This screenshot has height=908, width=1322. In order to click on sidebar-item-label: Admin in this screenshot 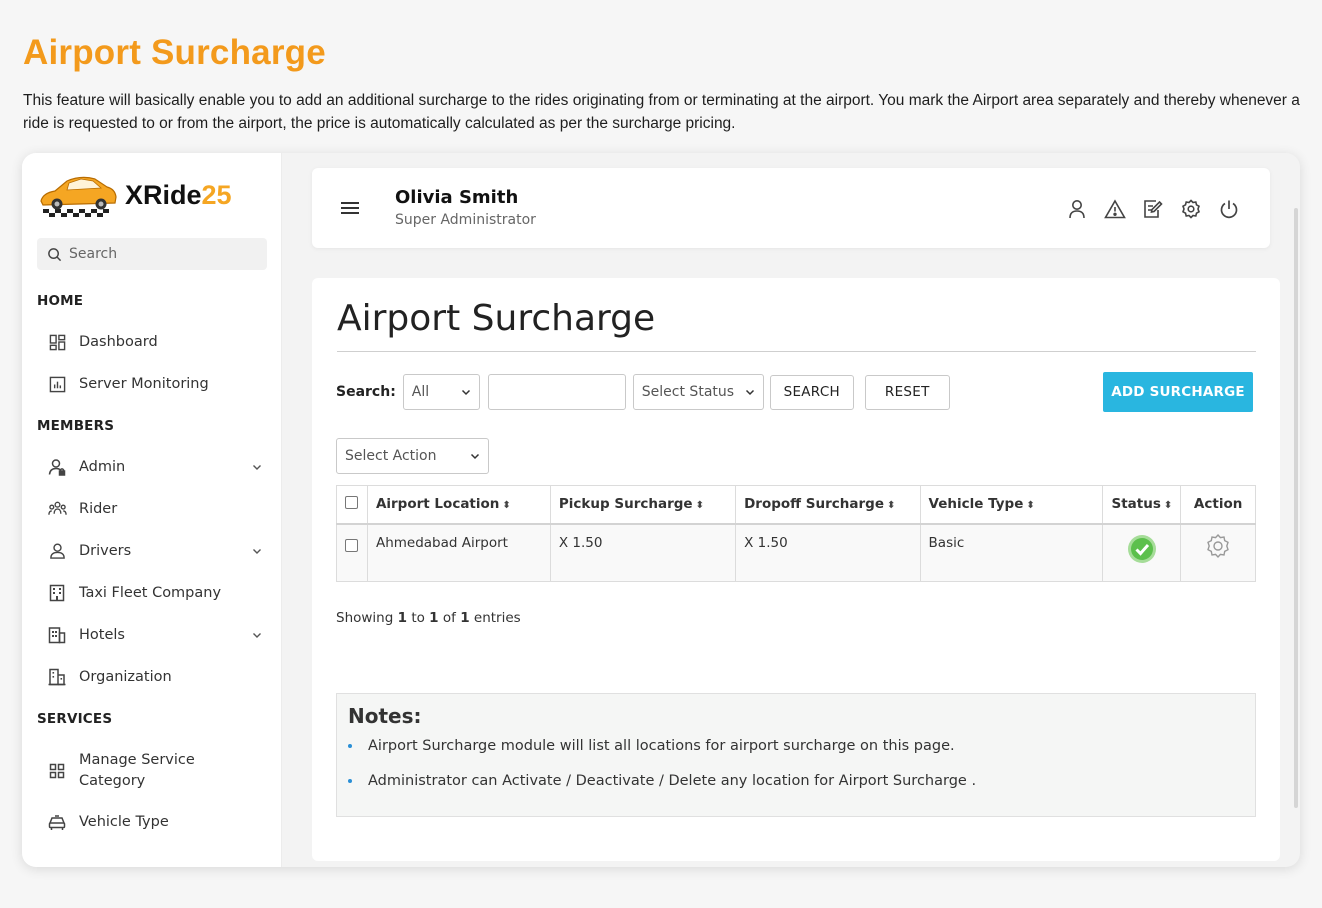, I will do `click(102, 467)`.